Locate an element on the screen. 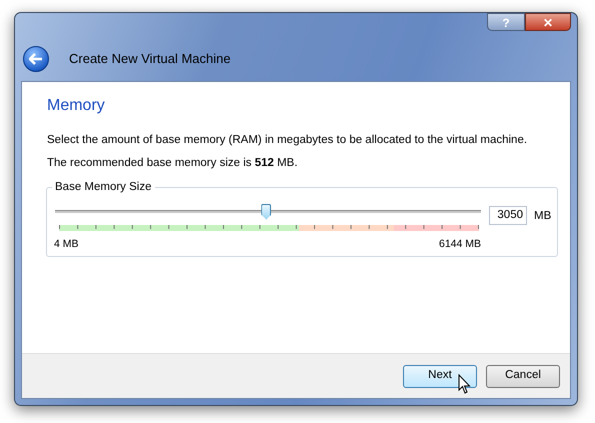 The image size is (595, 423). window-title: Create New Virtual Machine is located at coordinates (150, 59).